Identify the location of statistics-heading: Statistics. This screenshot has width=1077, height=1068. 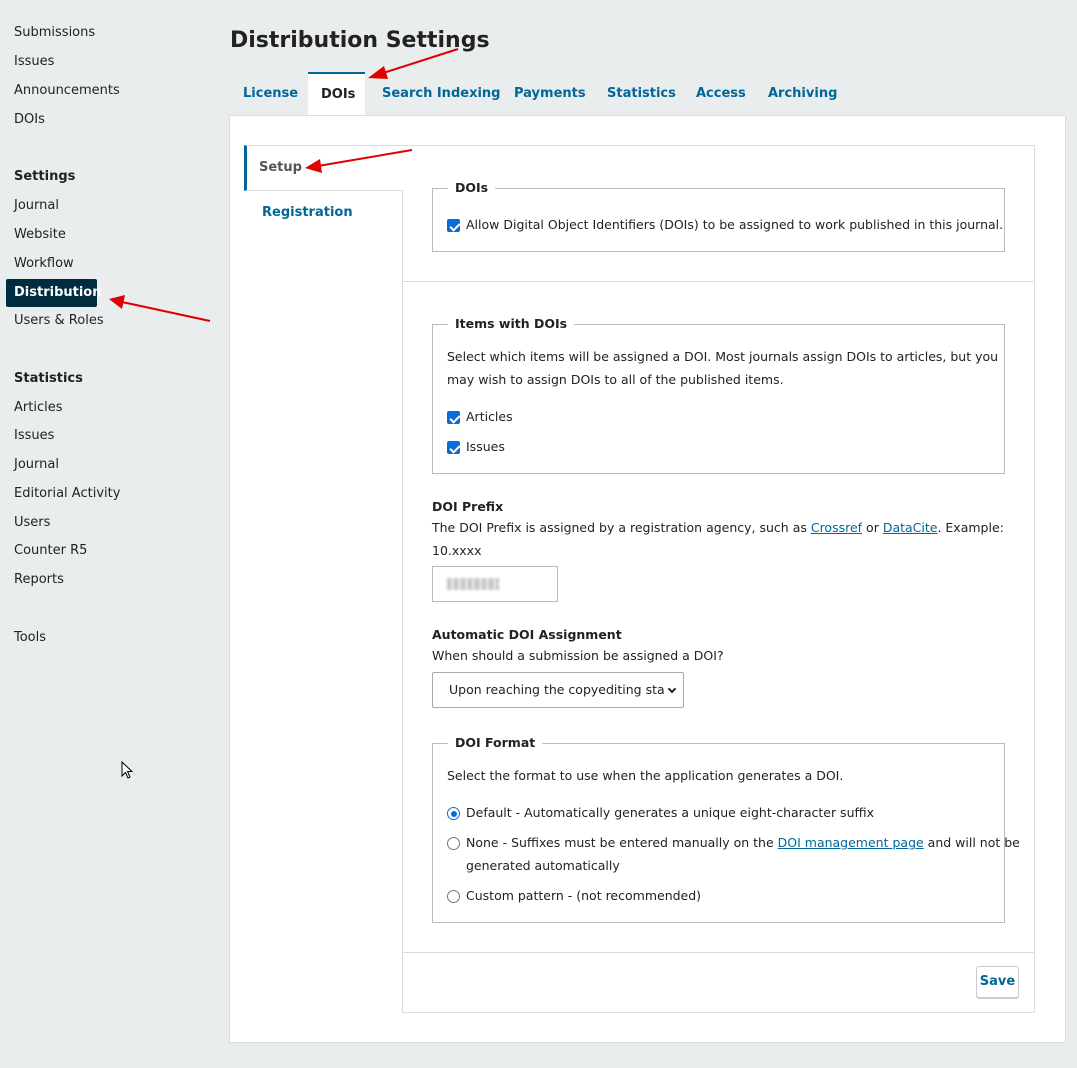
(48, 378).